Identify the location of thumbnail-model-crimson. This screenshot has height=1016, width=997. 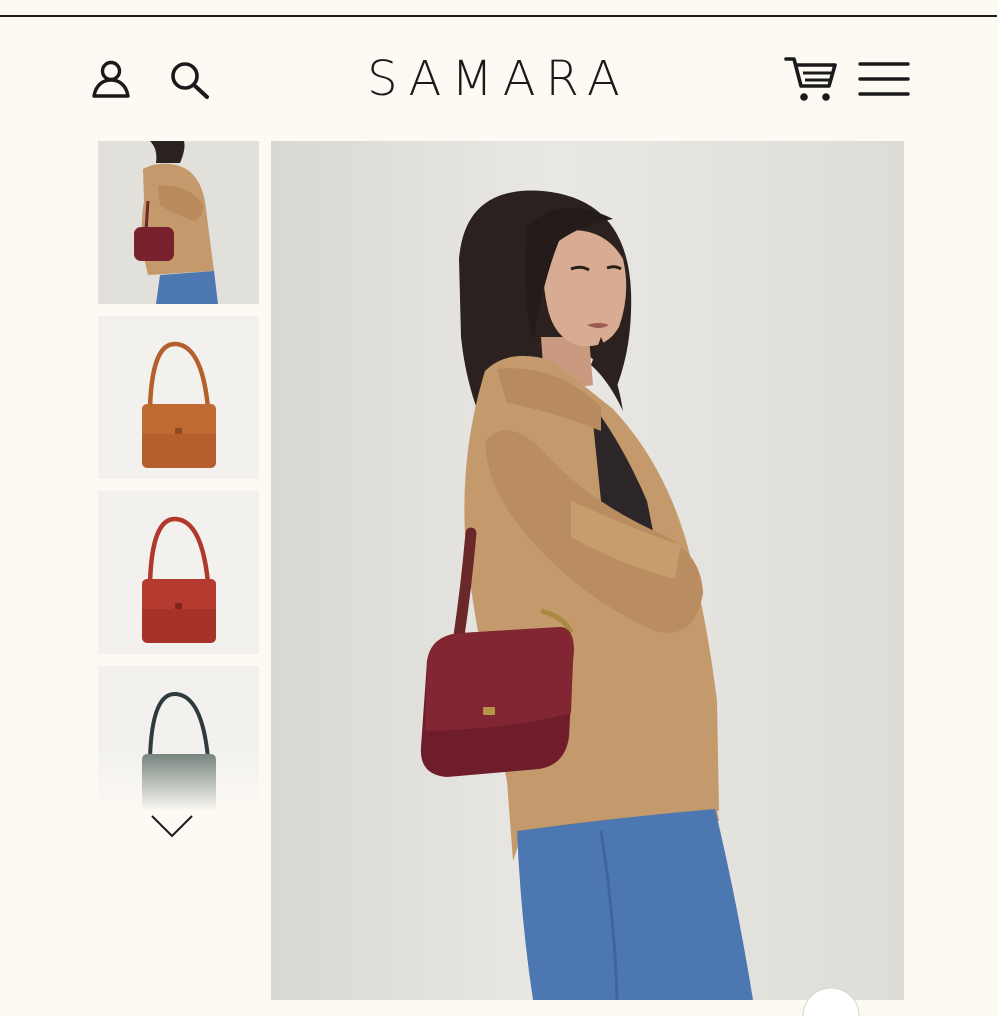
(178, 222).